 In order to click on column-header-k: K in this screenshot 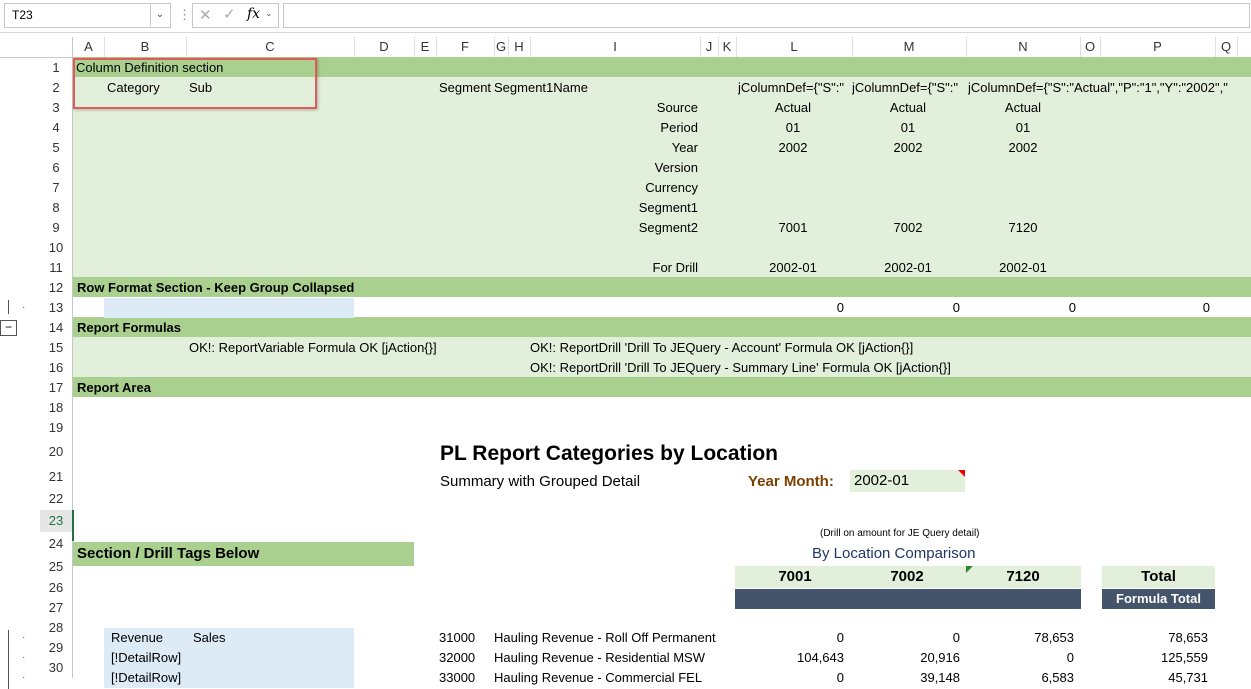, I will do `click(727, 47)`.